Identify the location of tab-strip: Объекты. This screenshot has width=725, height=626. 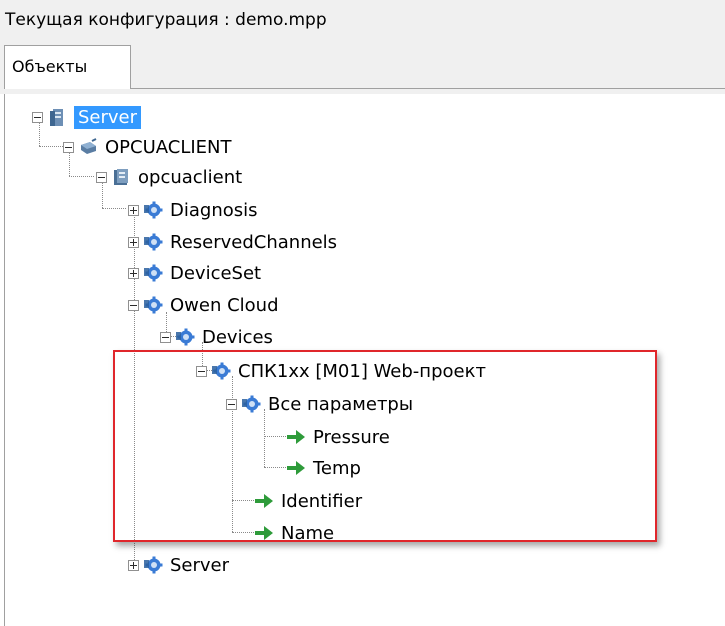
(362, 67).